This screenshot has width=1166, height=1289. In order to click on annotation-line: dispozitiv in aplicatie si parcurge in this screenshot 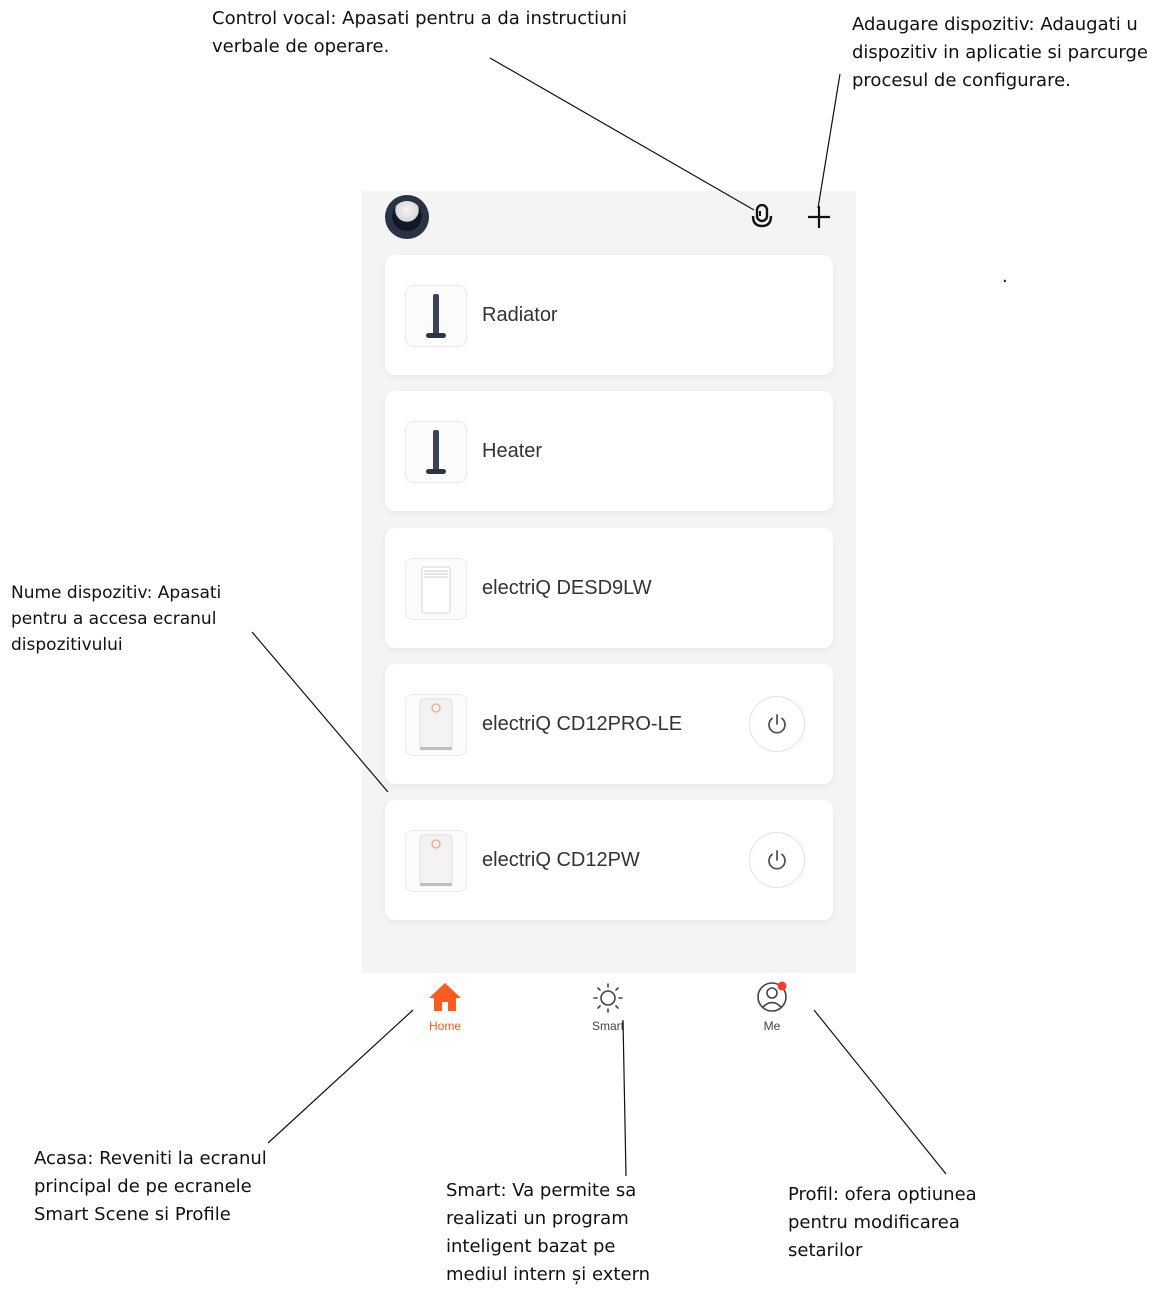, I will do `click(1000, 52)`.